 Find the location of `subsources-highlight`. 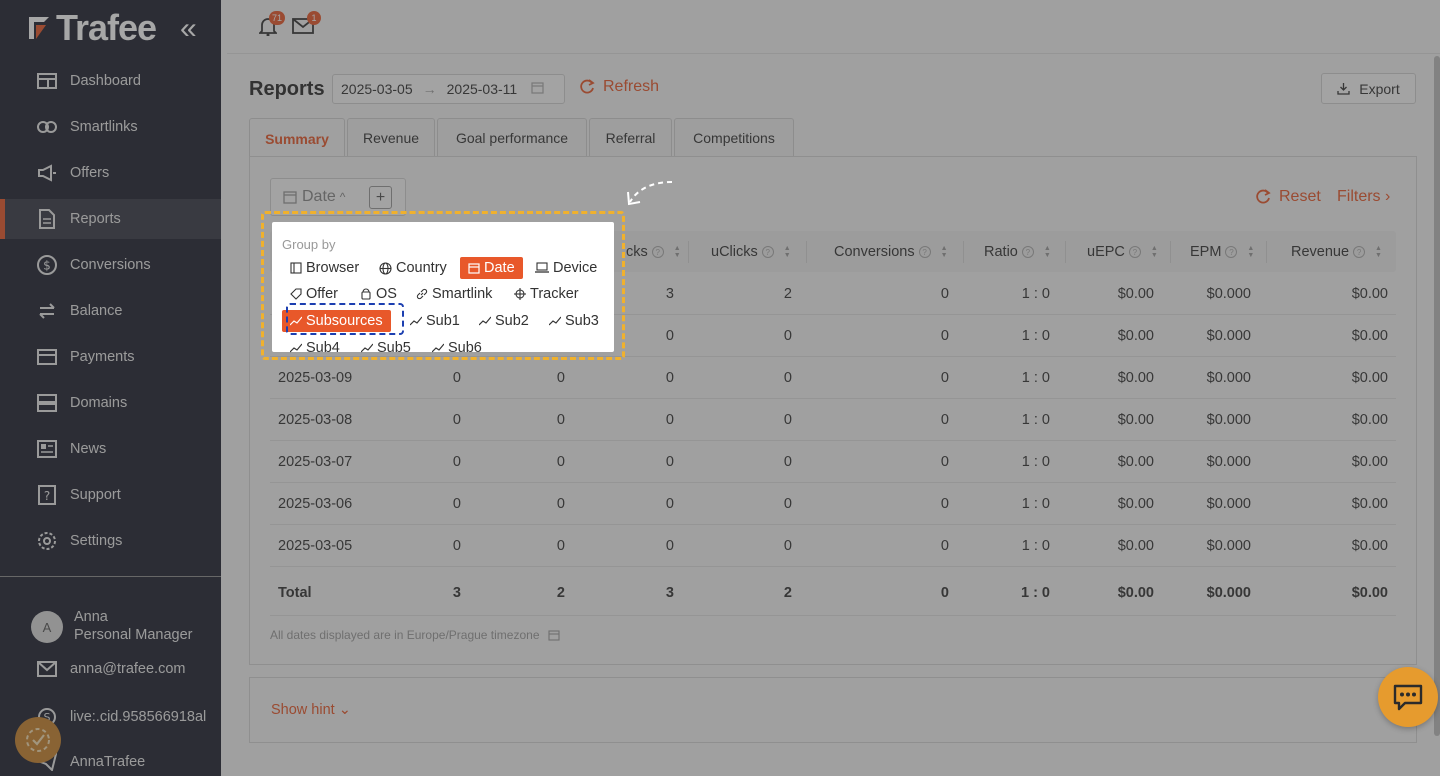

subsources-highlight is located at coordinates (345, 319).